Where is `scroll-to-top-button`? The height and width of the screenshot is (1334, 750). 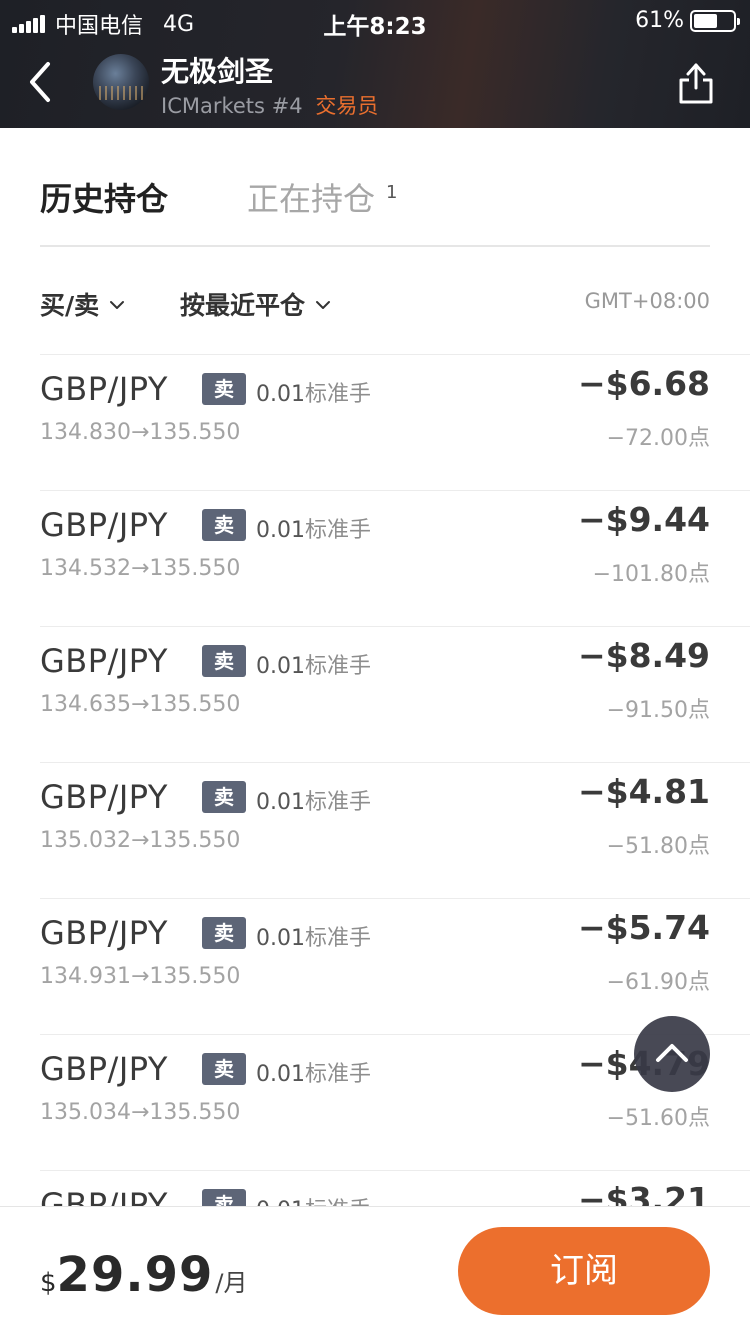
scroll-to-top-button is located at coordinates (672, 1054).